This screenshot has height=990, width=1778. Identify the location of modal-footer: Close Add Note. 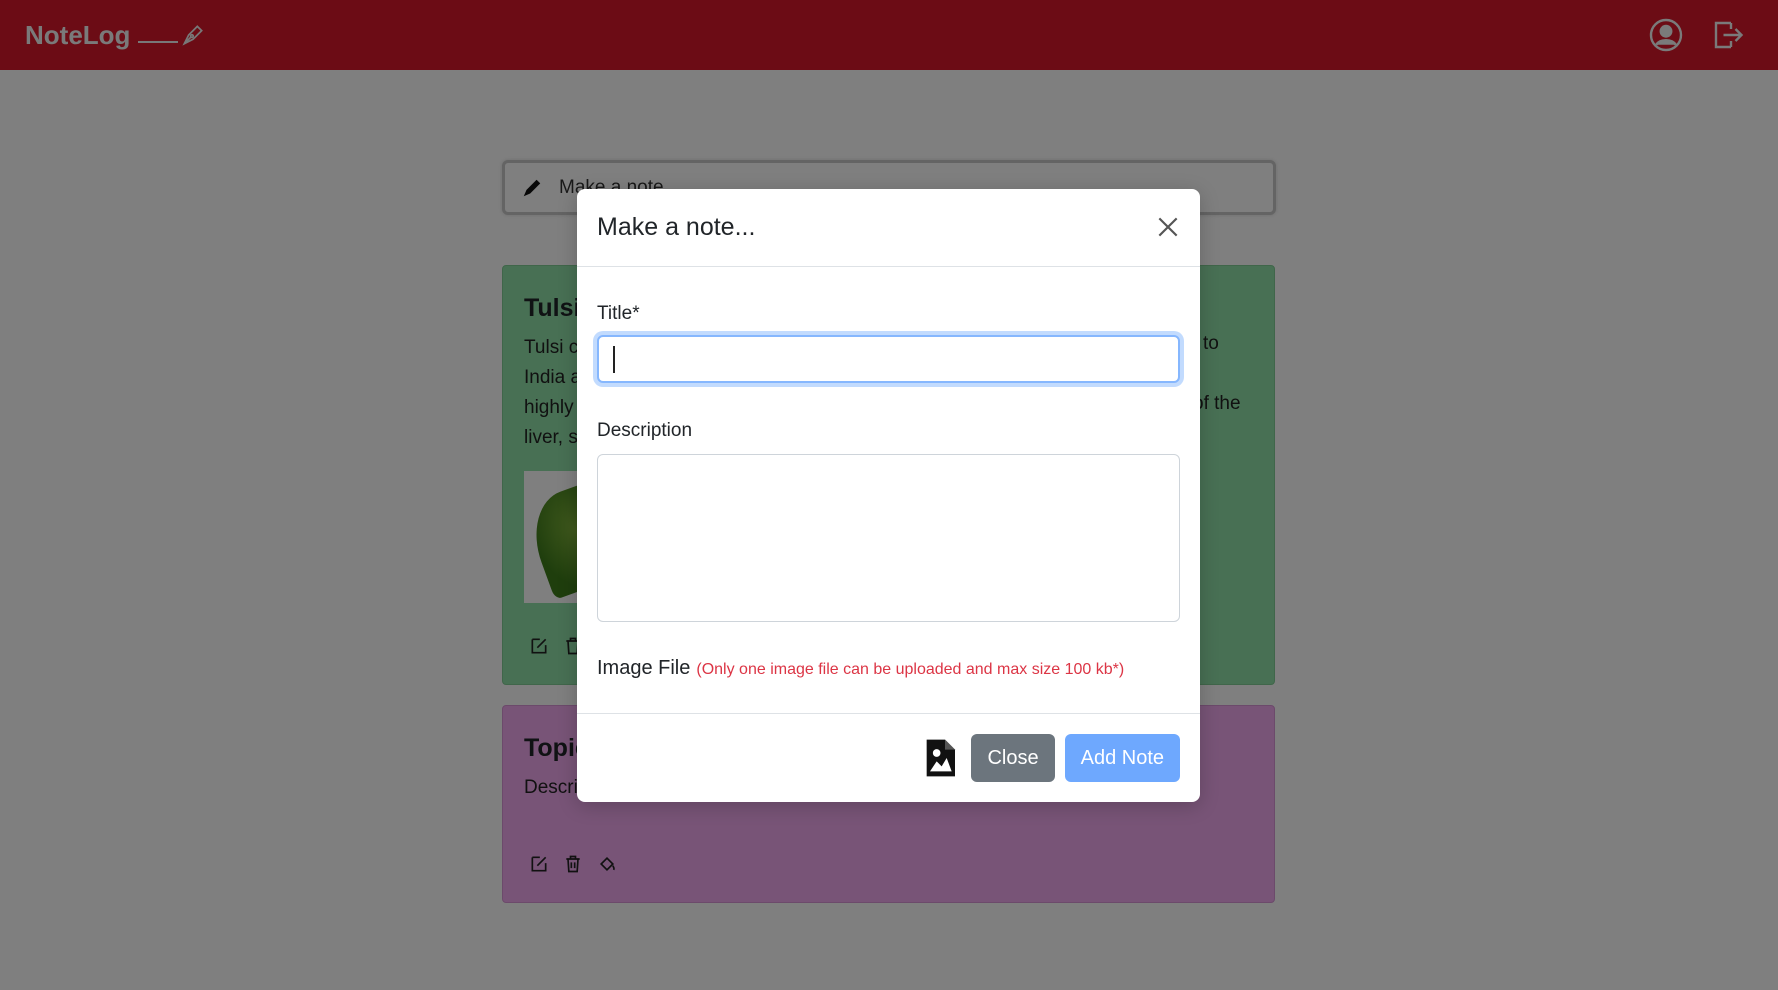
(888, 757).